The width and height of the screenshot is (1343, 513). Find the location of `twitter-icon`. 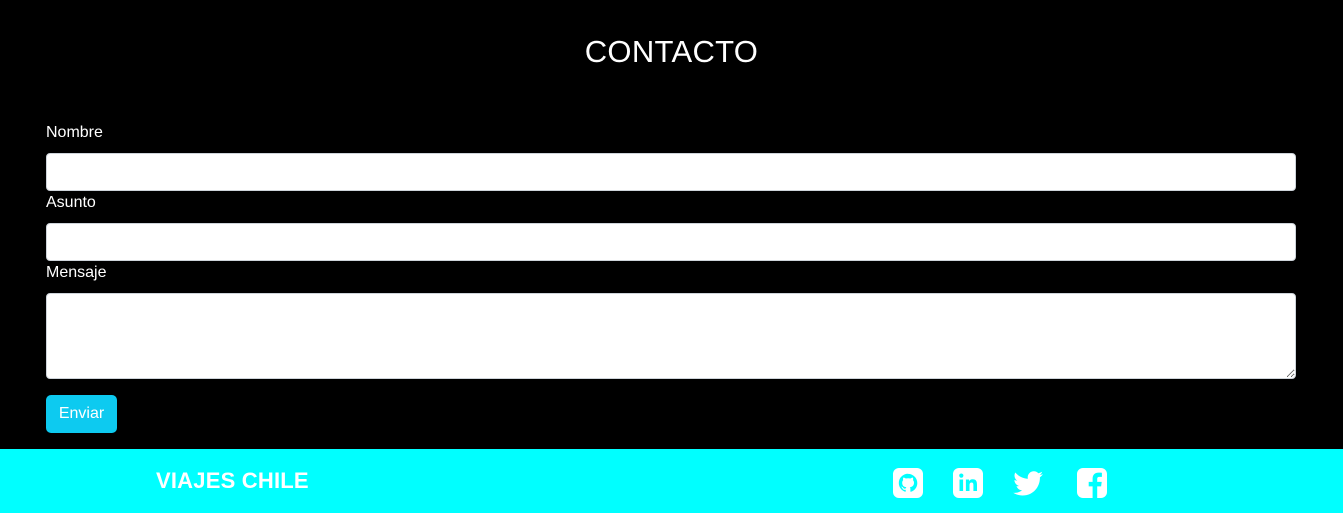

twitter-icon is located at coordinates (1028, 483).